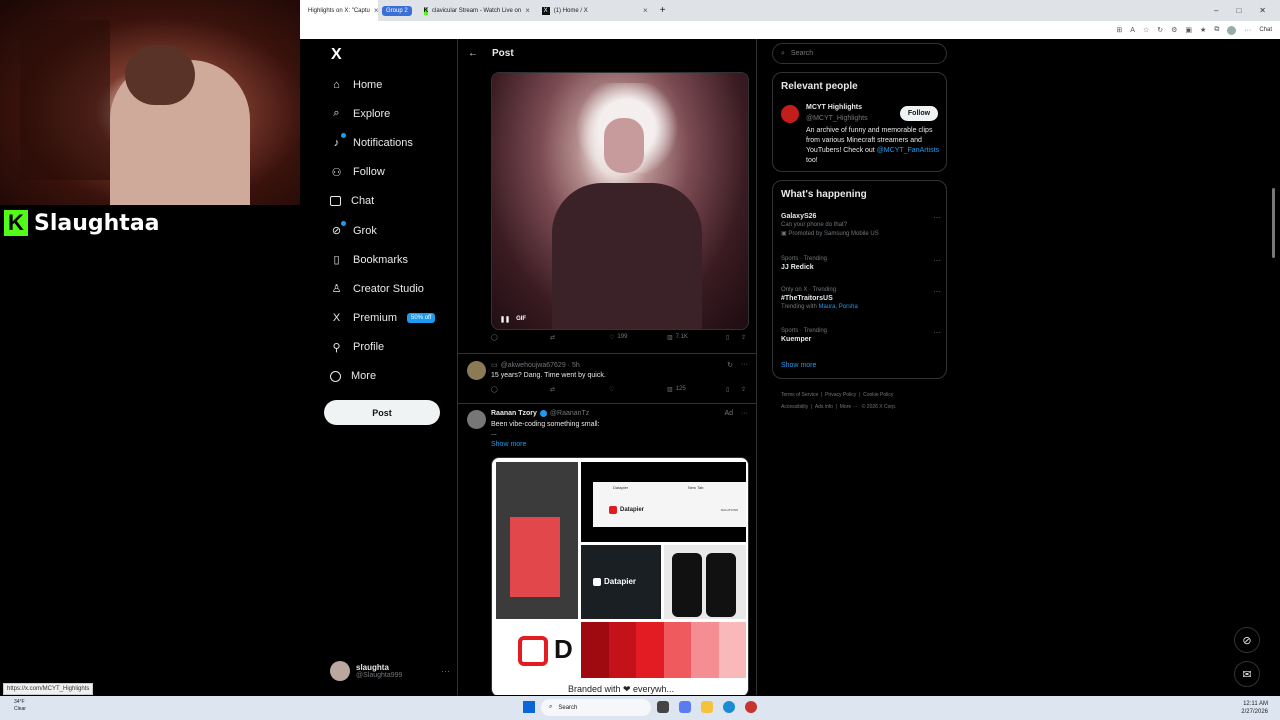 This screenshot has width=1280, height=720. Describe the element at coordinates (514, 413) in the screenshot. I see `ad-author-name: Raanan Tzory` at that location.